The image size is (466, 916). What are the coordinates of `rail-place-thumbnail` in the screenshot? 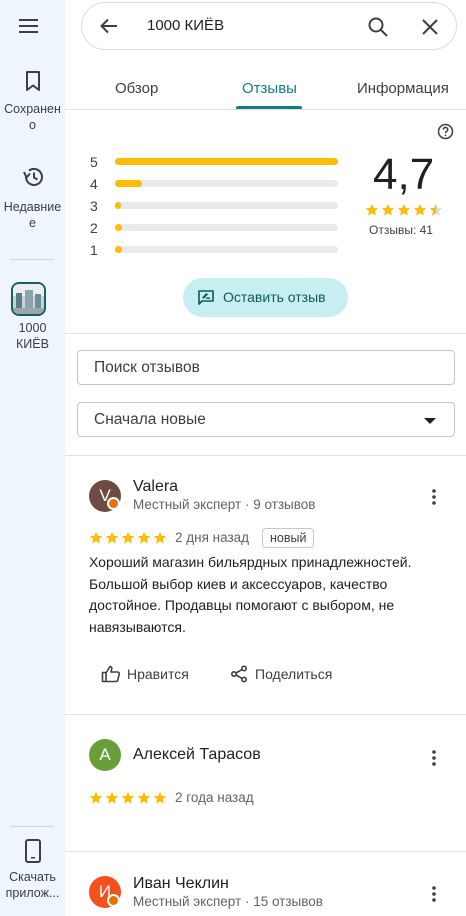 It's located at (28, 299).